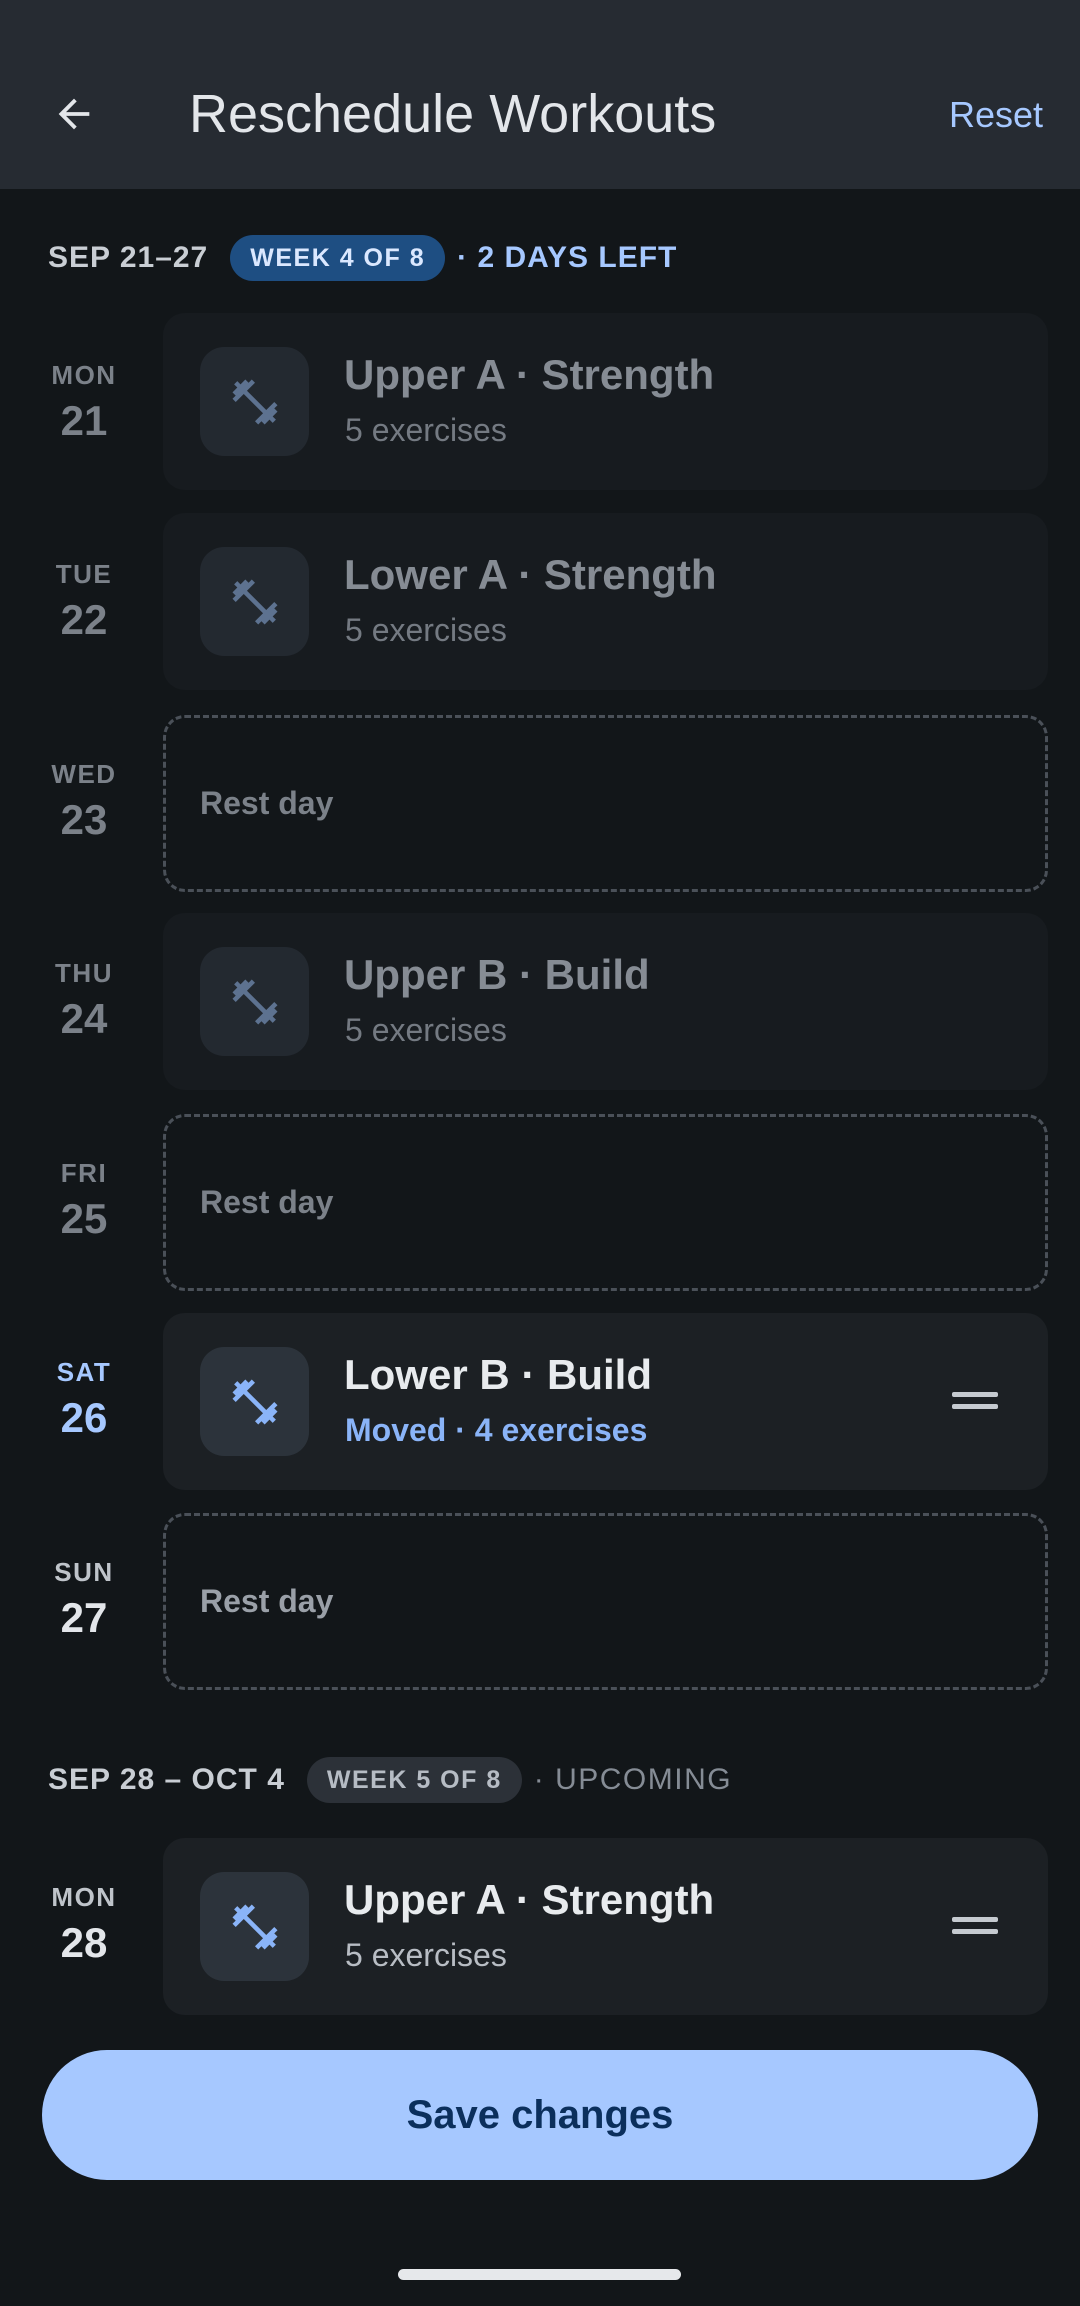 The image size is (1080, 2306). What do you see at coordinates (84, 1018) in the screenshot?
I see `day-number: 24` at bounding box center [84, 1018].